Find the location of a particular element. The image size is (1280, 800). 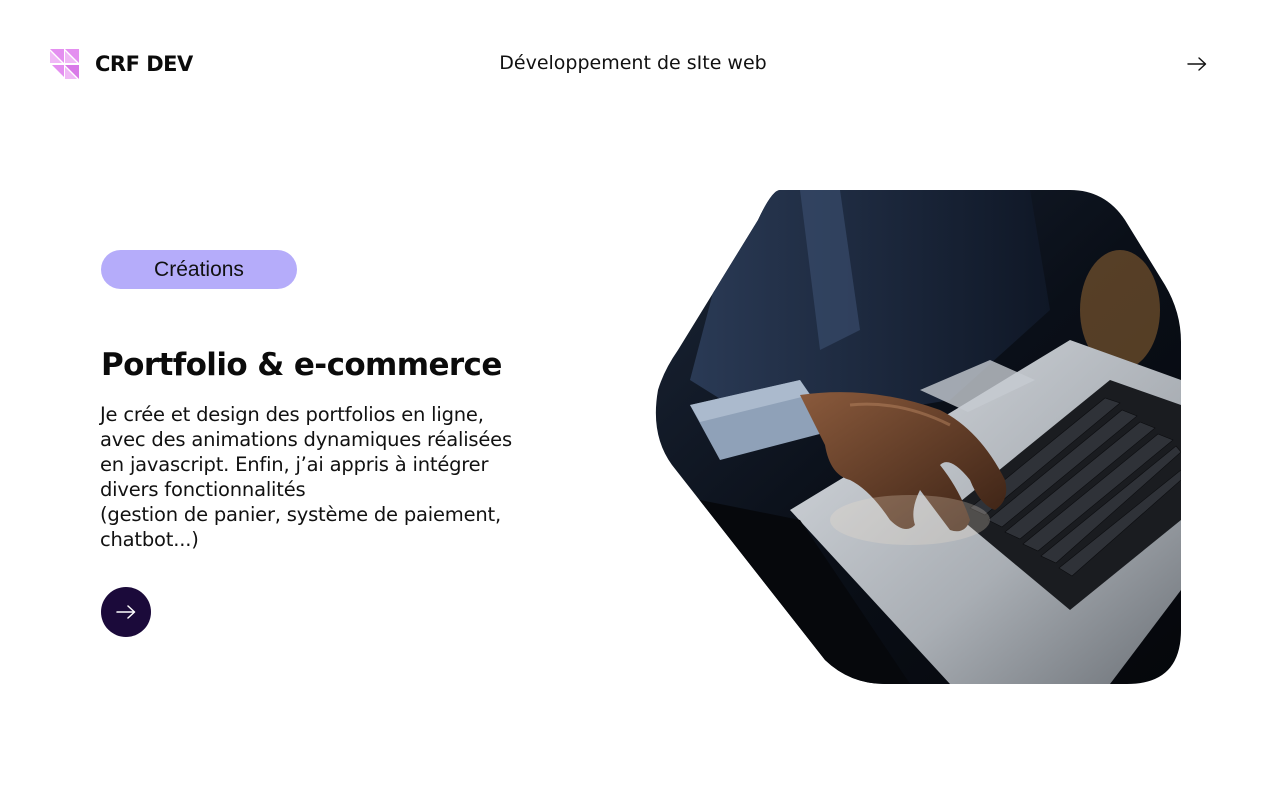

description-line: chatbot...) is located at coordinates (149, 539).